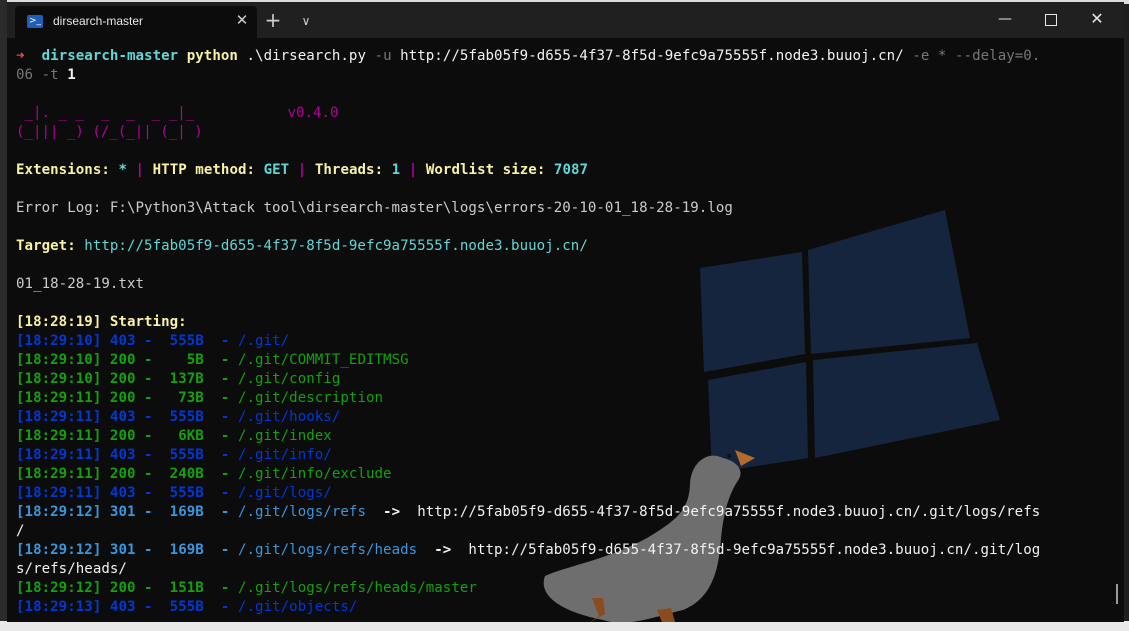 This screenshot has height=631, width=1129. What do you see at coordinates (182, 436) in the screenshot?
I see `result-size: 6KB` at bounding box center [182, 436].